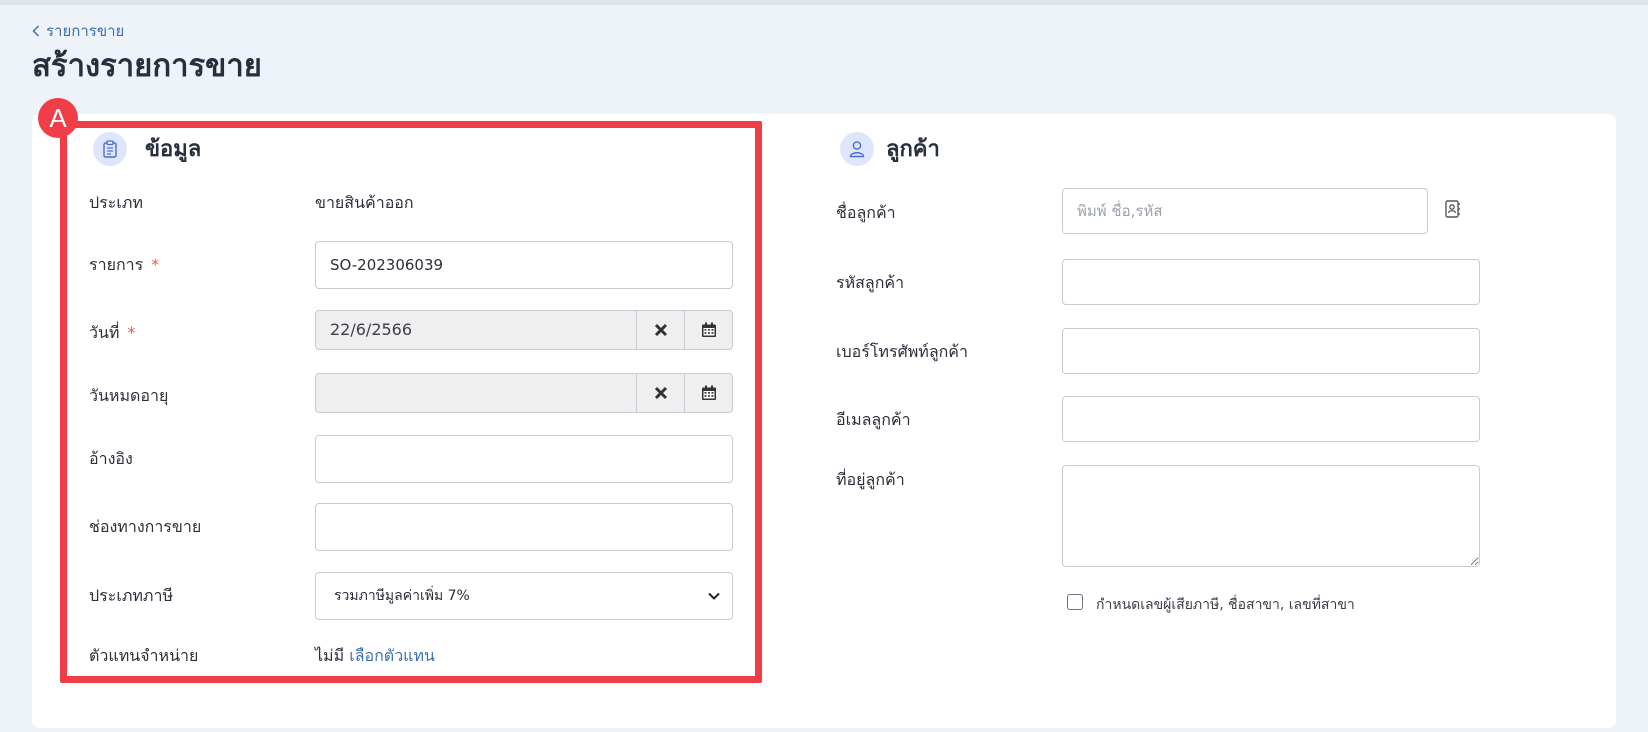 The width and height of the screenshot is (1648, 732). Describe the element at coordinates (824, 2) in the screenshot. I see `top-bar` at that location.